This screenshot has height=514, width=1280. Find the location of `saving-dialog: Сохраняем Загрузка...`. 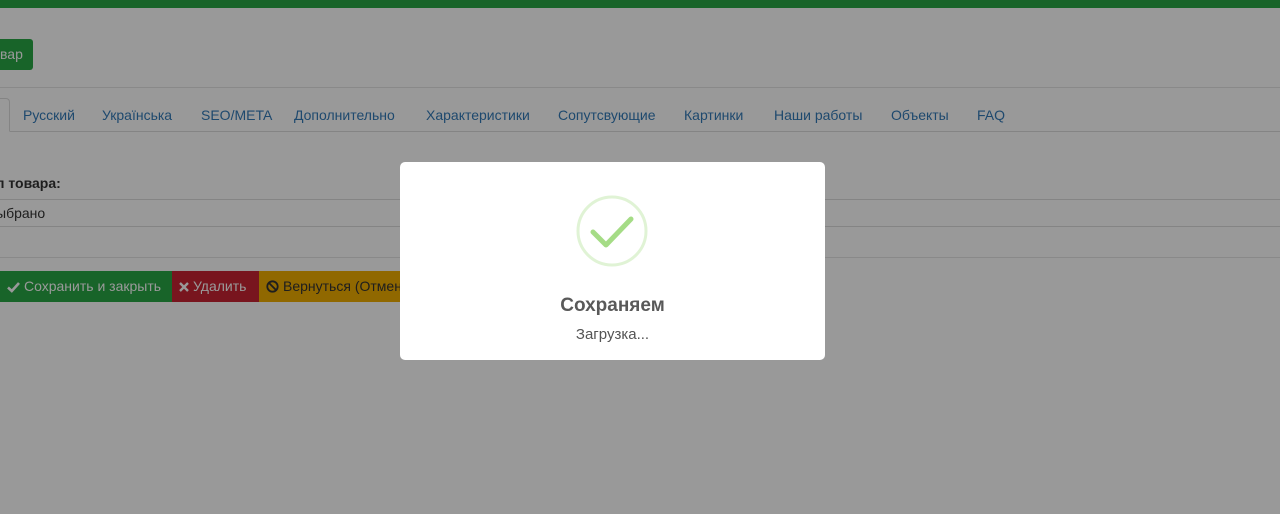

saving-dialog: Сохраняем Загрузка... is located at coordinates (612, 261).